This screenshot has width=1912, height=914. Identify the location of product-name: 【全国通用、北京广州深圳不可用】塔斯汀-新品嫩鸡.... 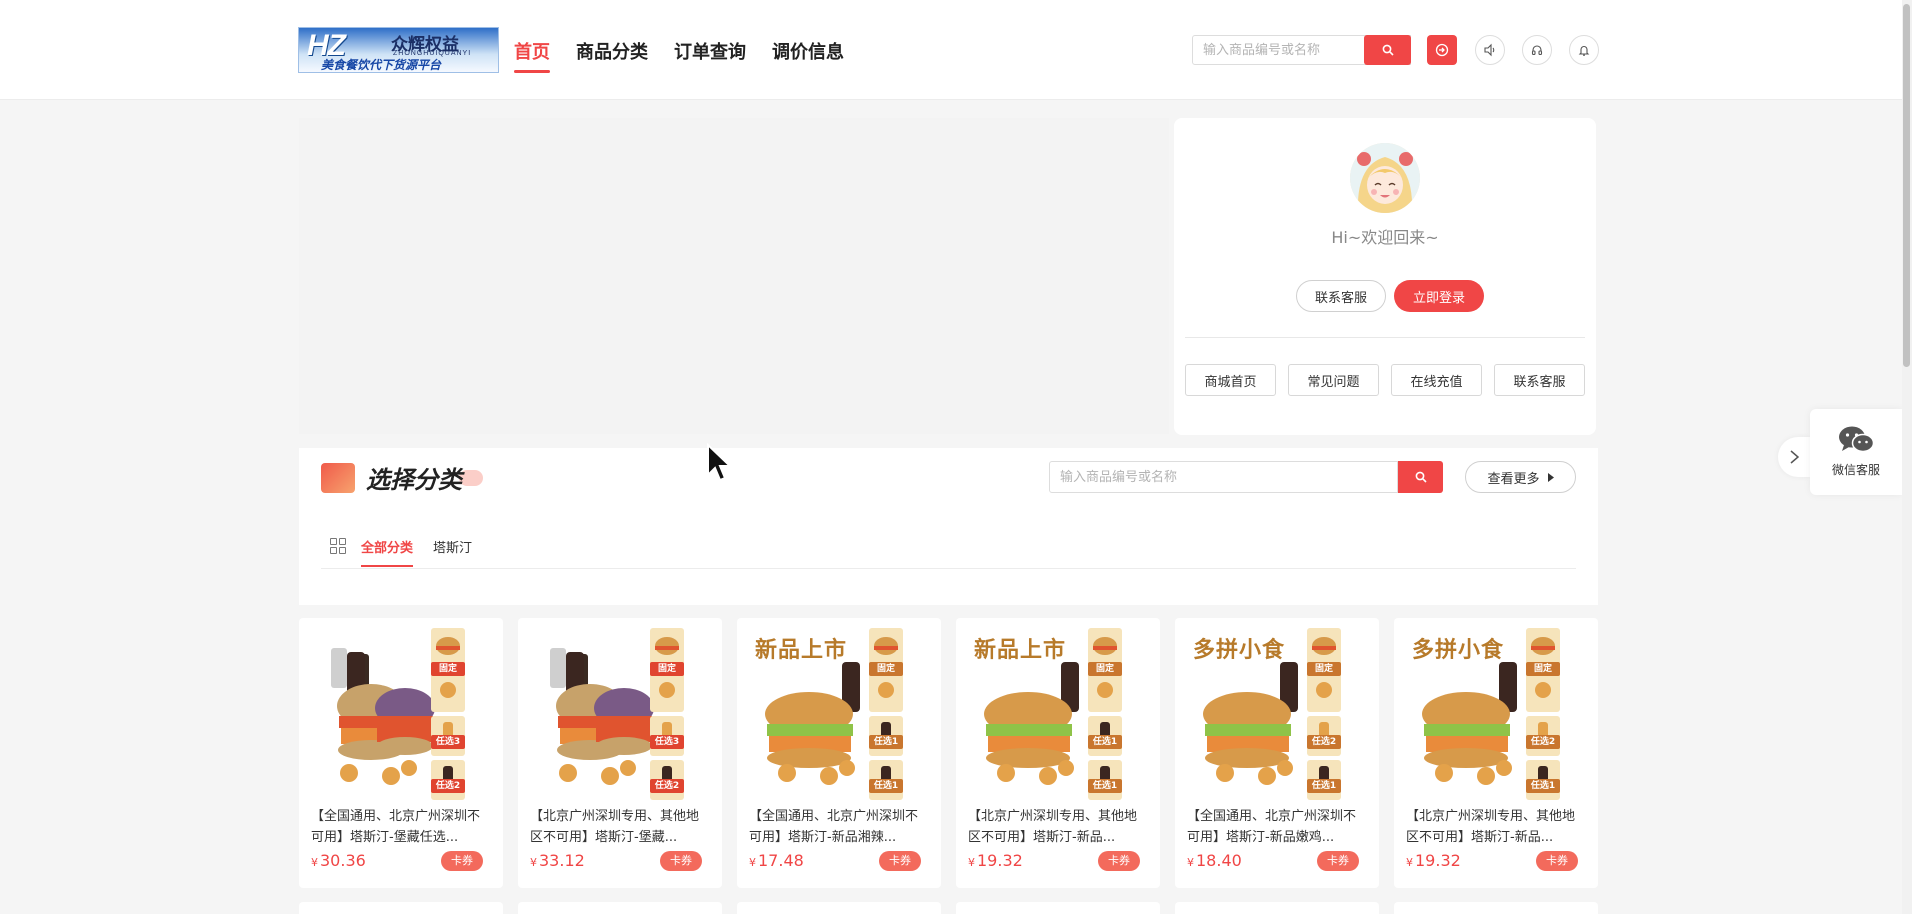
(1277, 827).